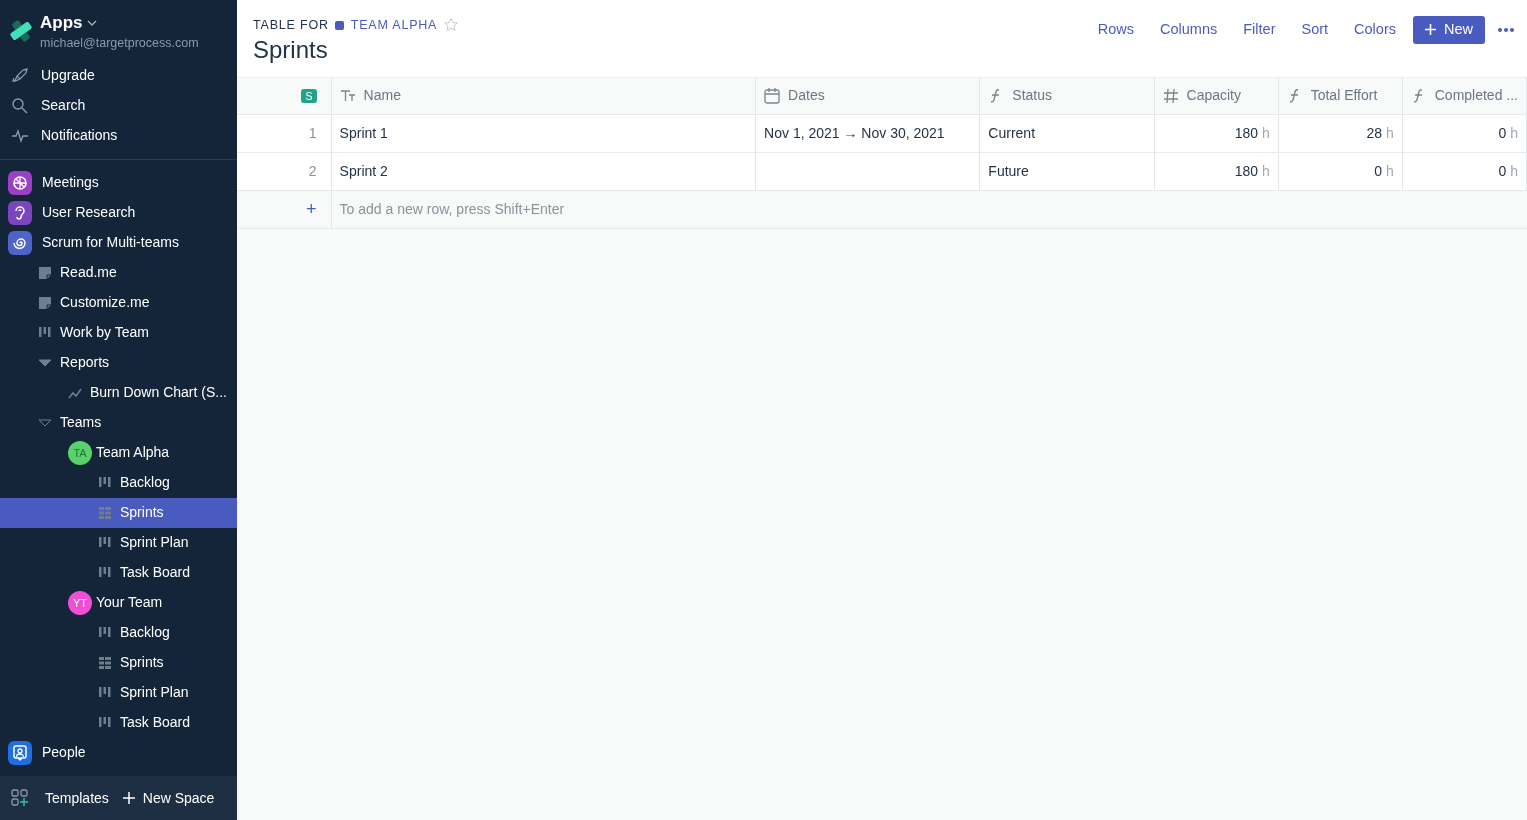 This screenshot has height=820, width=1527. I want to click on search-icon, so click(20, 105).